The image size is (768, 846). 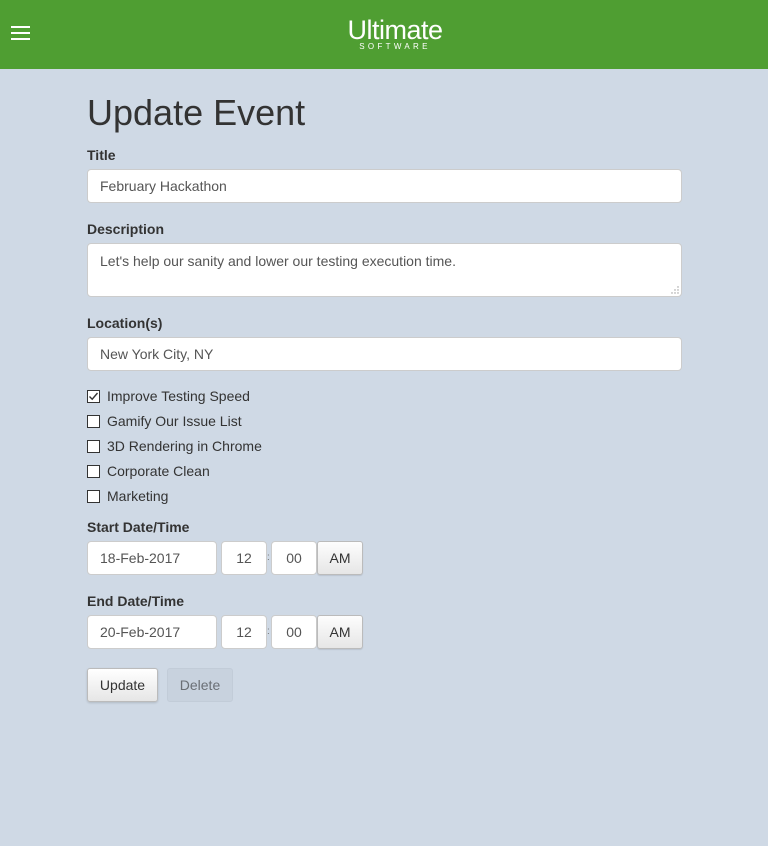 I want to click on ultimate-software-logo: Ultimate SOFTWARE, so click(x=395, y=36).